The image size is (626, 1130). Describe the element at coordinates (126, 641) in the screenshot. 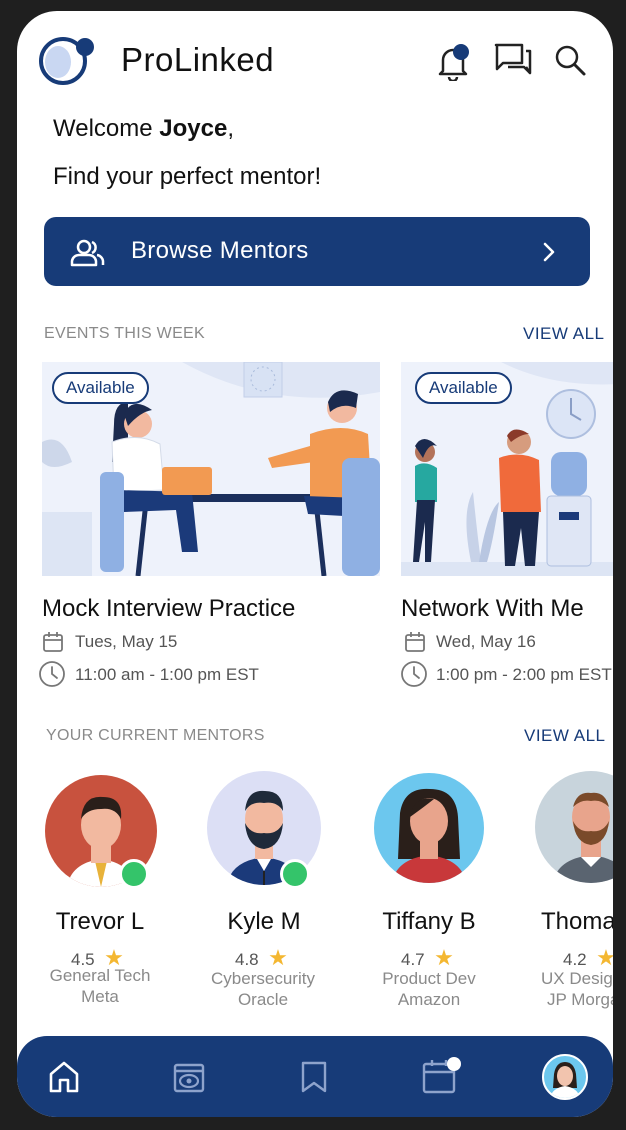

I see `event-date: Tues, May 15` at that location.